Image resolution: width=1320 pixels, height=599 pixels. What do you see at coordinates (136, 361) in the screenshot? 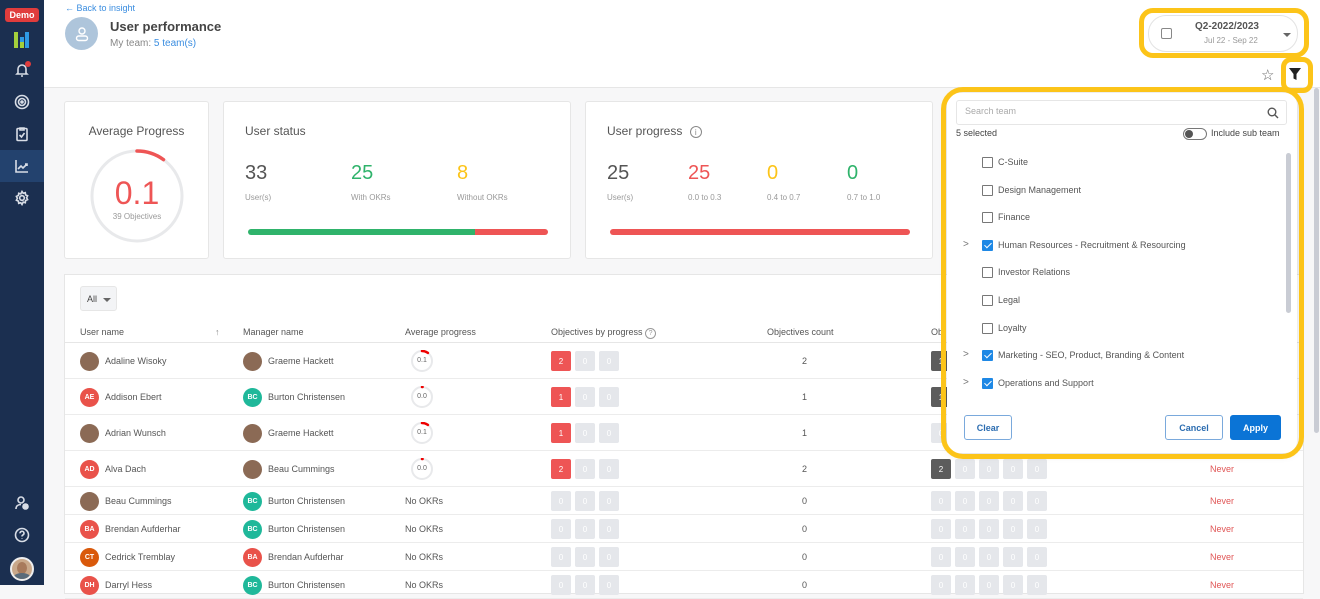
I see `user-name: Adaline Wisoky` at bounding box center [136, 361].